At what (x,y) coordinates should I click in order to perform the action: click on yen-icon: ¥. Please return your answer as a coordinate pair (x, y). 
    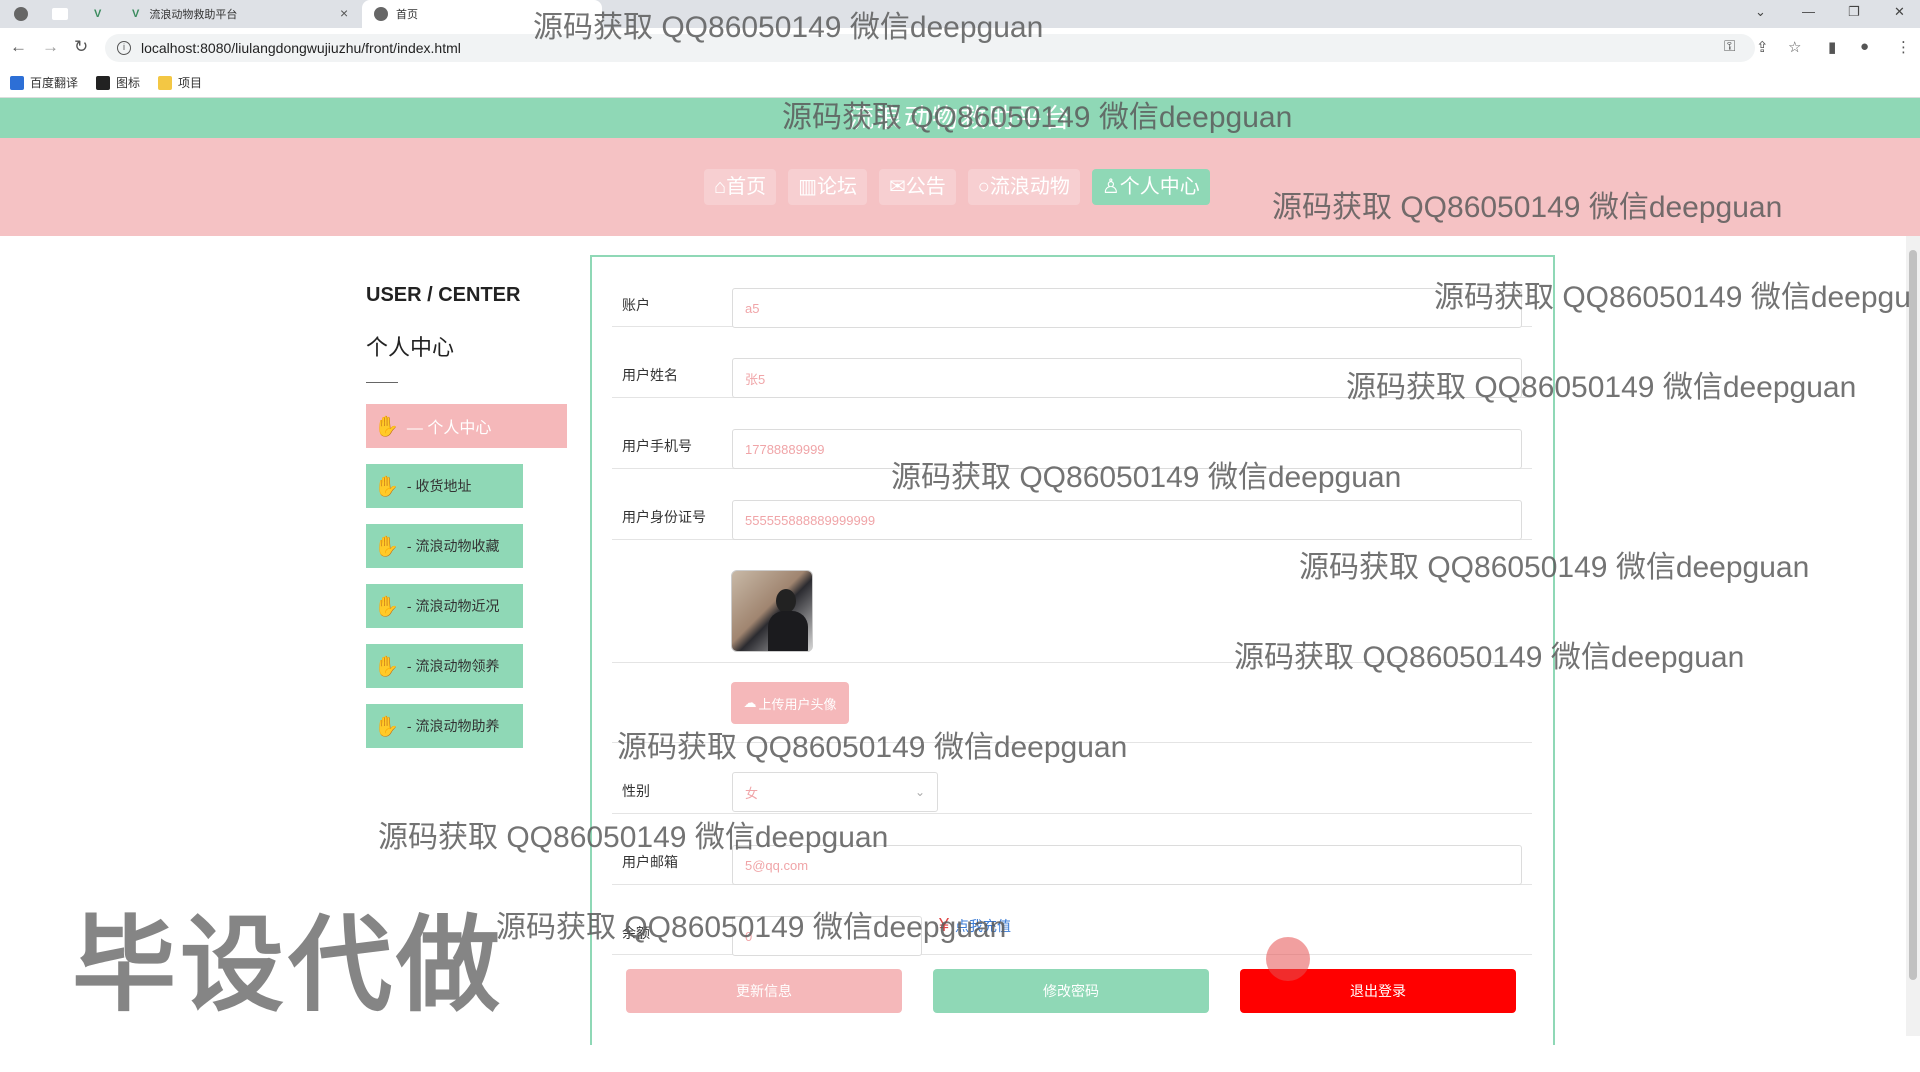
    Looking at the image, I should click on (944, 925).